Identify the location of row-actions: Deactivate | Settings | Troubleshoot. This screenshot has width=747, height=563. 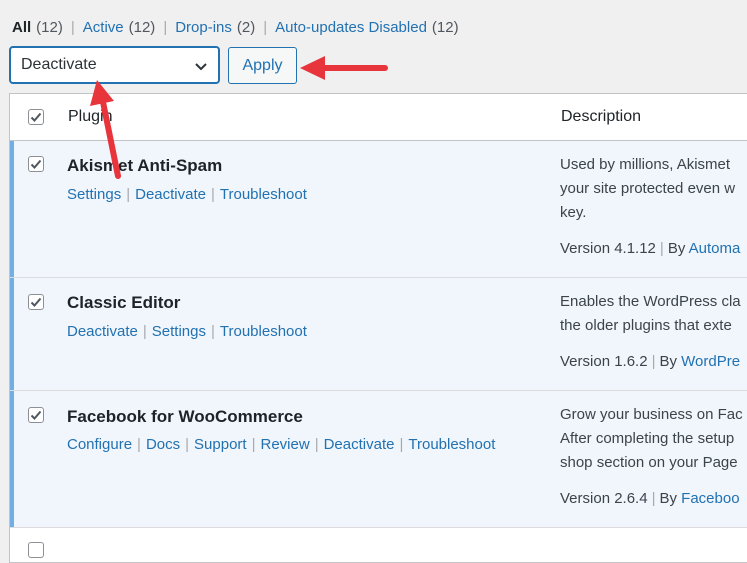
(187, 331).